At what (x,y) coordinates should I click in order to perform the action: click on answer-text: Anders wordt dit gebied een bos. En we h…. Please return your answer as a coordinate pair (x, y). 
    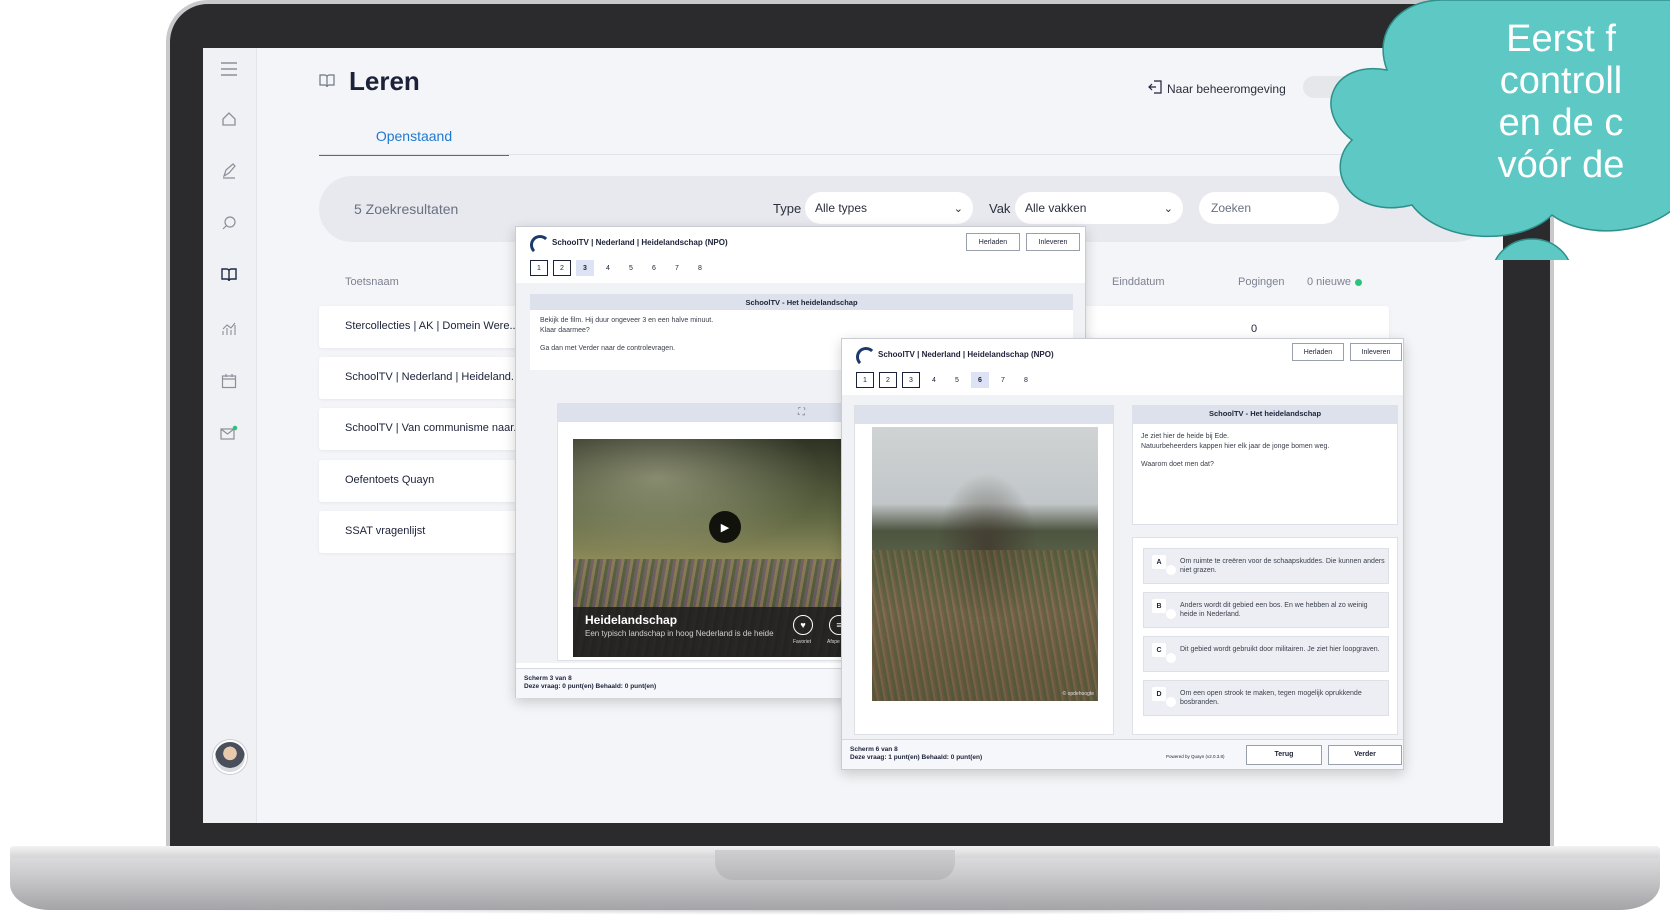
    Looking at the image, I should click on (1274, 610).